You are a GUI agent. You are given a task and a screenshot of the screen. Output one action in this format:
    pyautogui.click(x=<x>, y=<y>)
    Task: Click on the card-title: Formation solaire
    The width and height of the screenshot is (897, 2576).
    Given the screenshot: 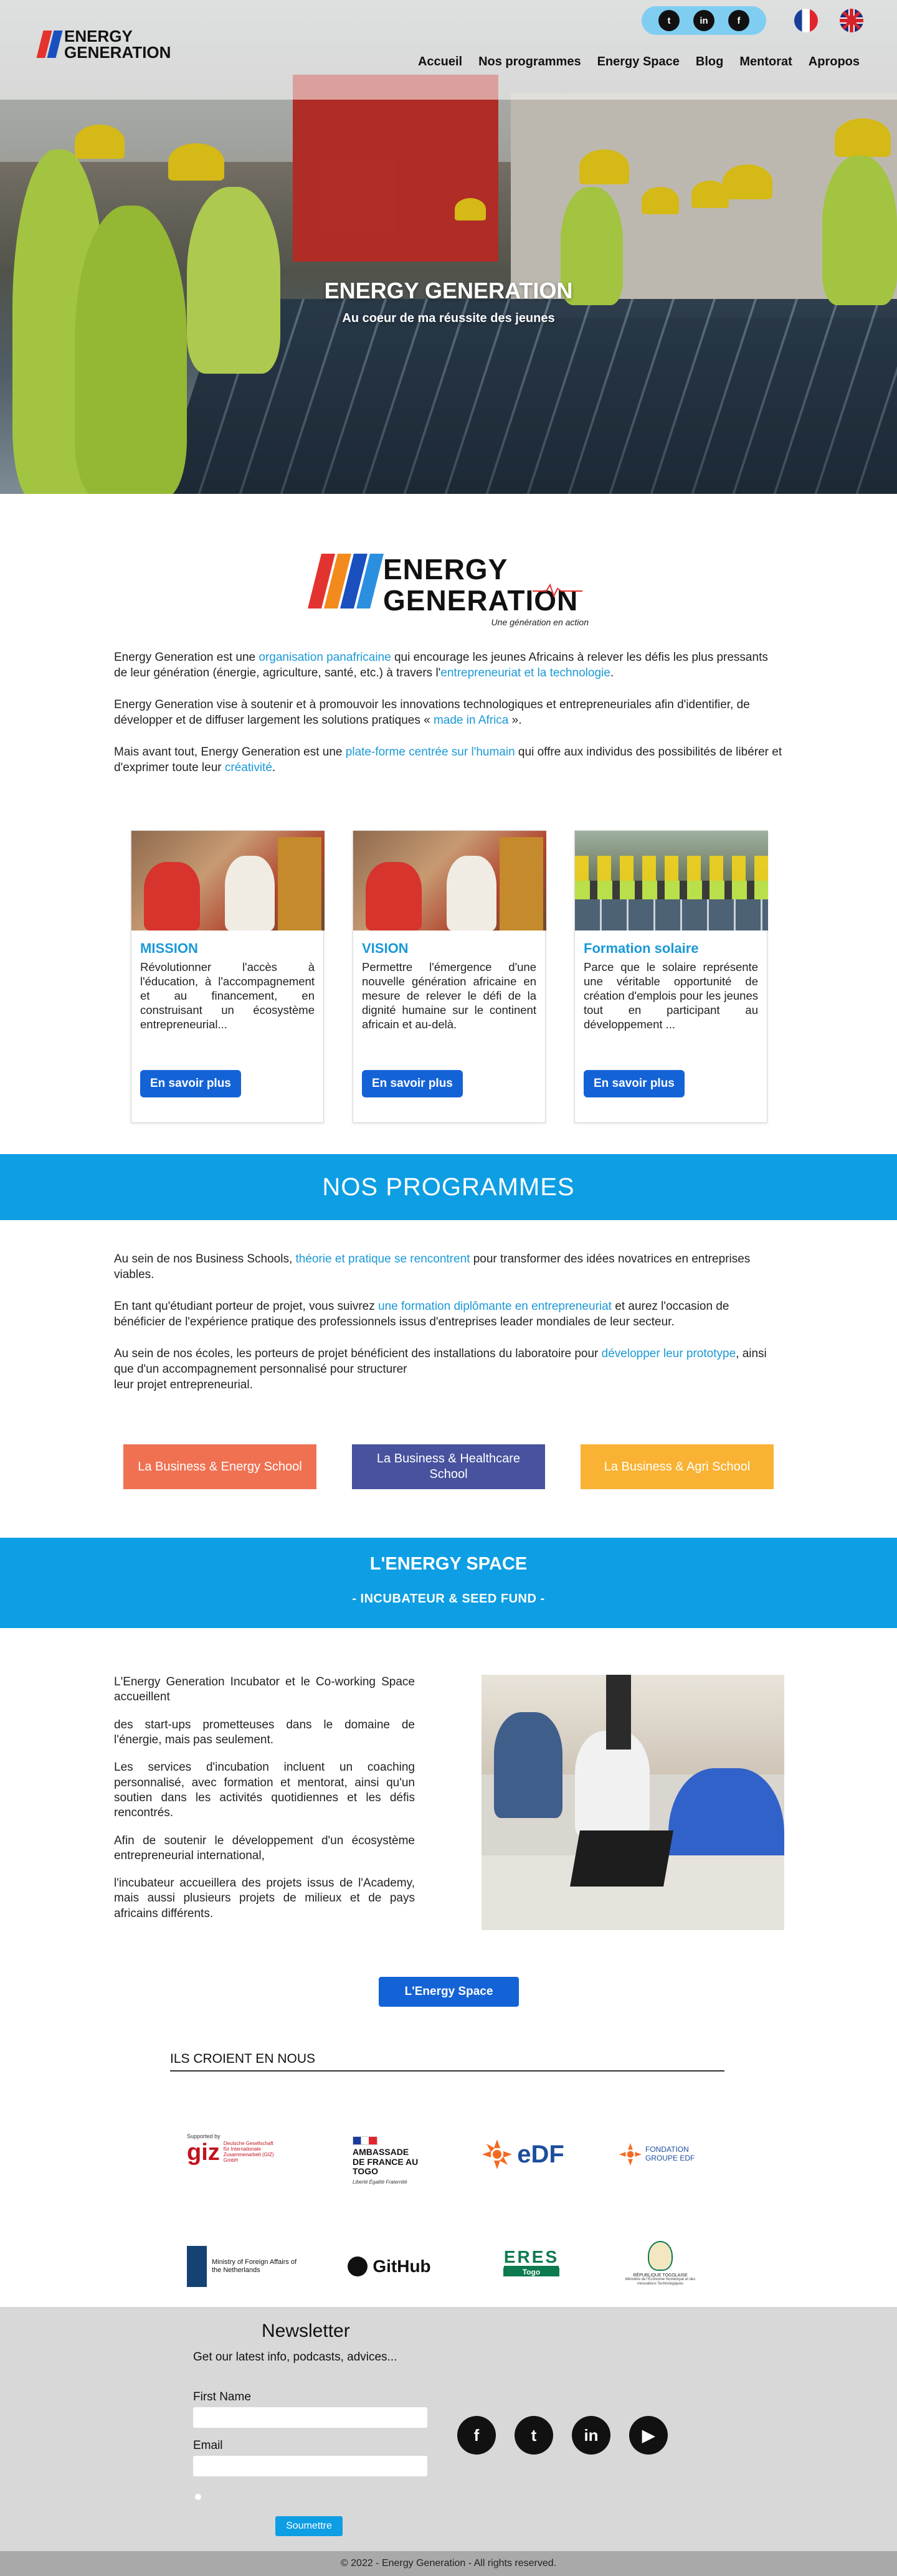 What is the action you would take?
    pyautogui.click(x=641, y=948)
    